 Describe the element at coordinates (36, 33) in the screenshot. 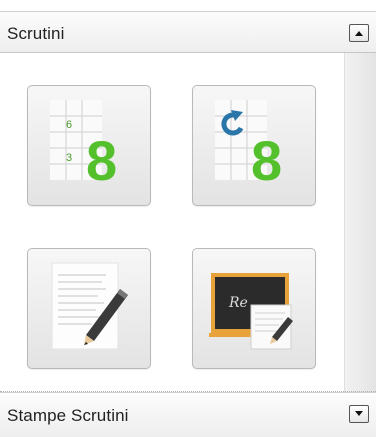

I see `section-title: Scrutini` at that location.